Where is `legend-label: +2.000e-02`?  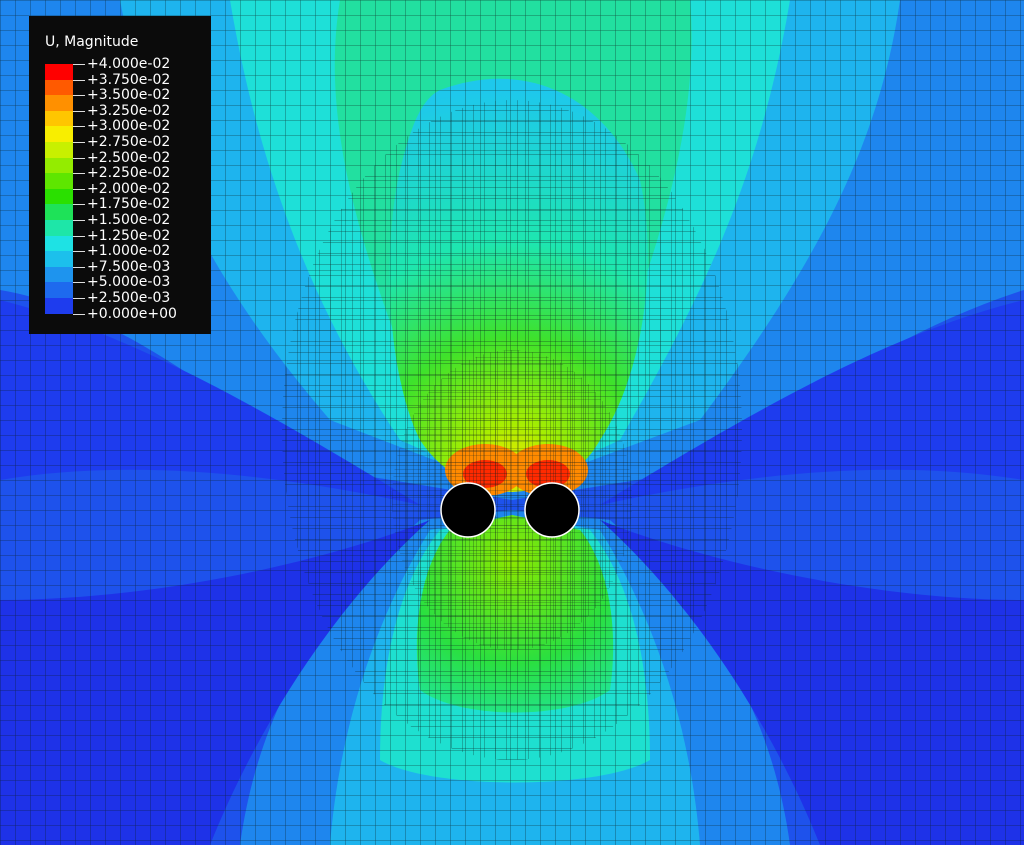 legend-label: +2.000e-02 is located at coordinates (129, 188).